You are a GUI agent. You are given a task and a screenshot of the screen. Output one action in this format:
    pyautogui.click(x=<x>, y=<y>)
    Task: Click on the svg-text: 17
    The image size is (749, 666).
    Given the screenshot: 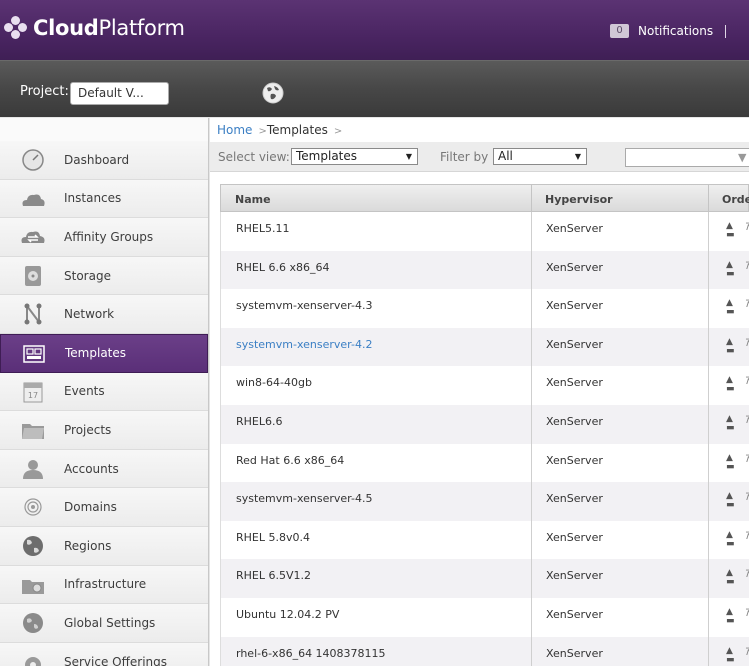 What is the action you would take?
    pyautogui.click(x=33, y=395)
    